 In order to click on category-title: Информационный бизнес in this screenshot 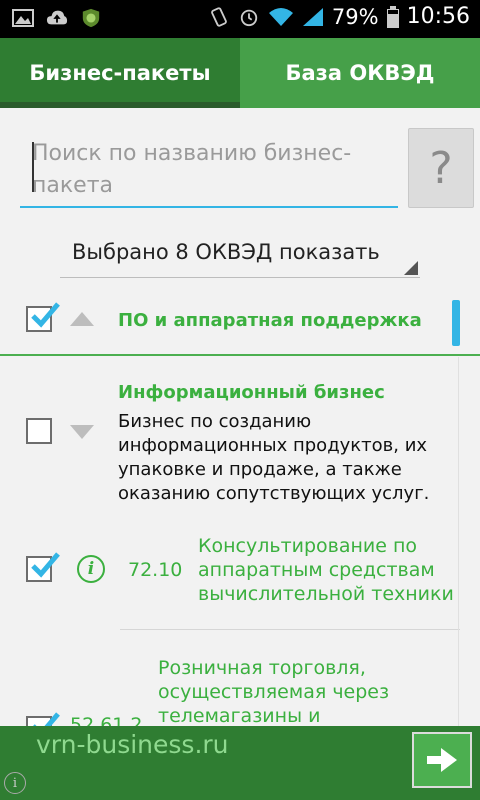, I will do `click(251, 392)`.